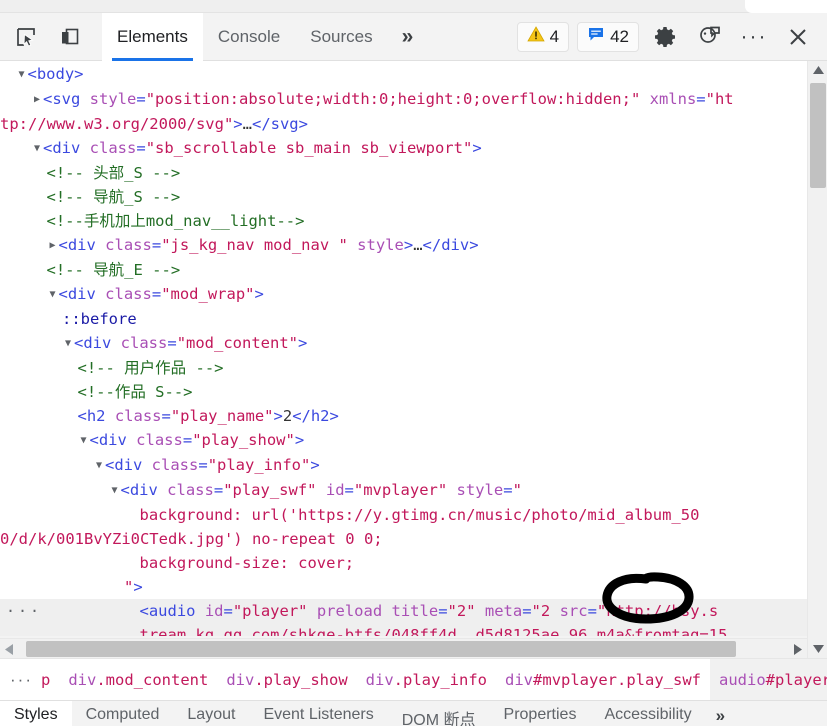 The height and width of the screenshot is (726, 827). Describe the element at coordinates (403, 221) in the screenshot. I see `dom-node-row: <!--手机加上mod_nav__light-->` at that location.